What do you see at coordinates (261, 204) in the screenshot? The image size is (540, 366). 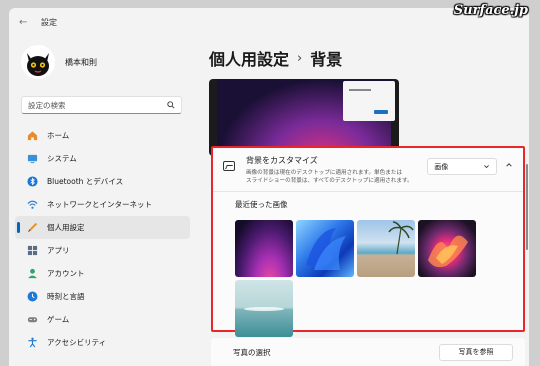 I see `recent-images-label: 最近使った画像` at bounding box center [261, 204].